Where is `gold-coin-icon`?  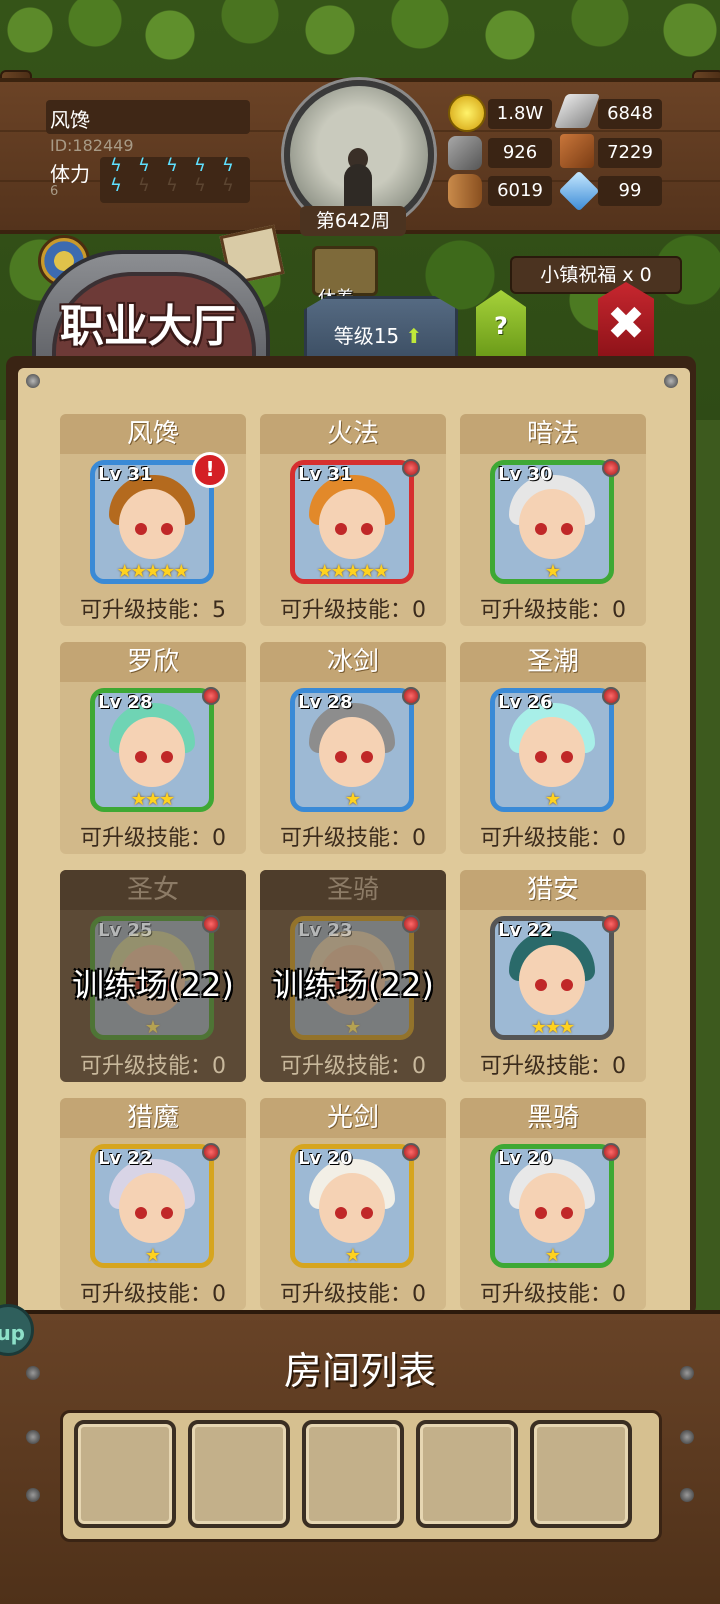
gold-coin-icon is located at coordinates (467, 113).